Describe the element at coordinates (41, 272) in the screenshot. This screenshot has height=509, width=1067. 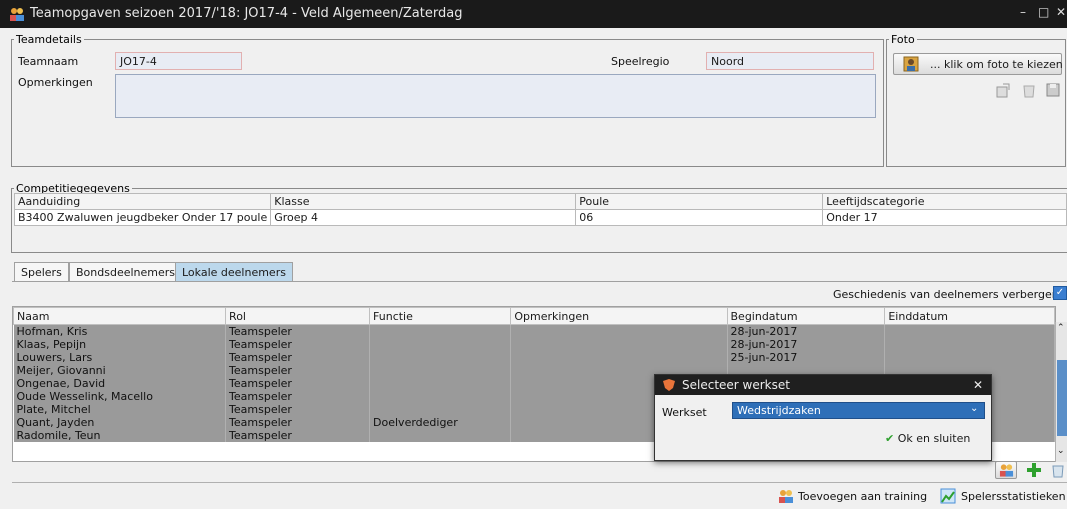
I see `tab-spelers: Spelers` at that location.